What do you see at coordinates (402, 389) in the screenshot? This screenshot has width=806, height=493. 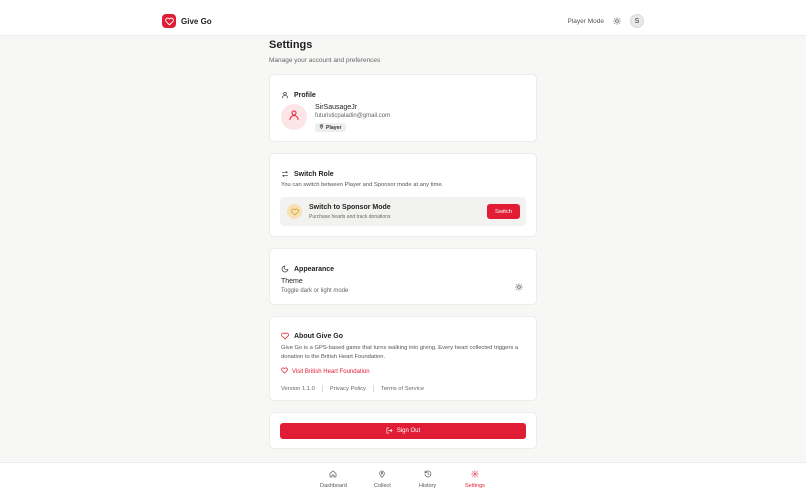 I see `terms-of-service-link: Terms of Service` at bounding box center [402, 389].